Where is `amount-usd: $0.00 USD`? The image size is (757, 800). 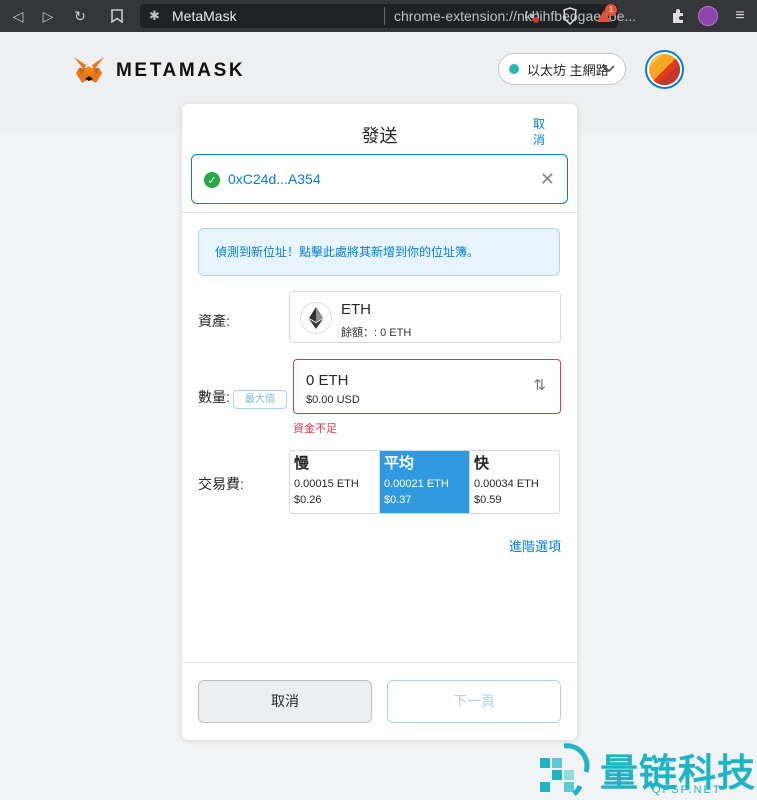
amount-usd: $0.00 USD is located at coordinates (333, 400).